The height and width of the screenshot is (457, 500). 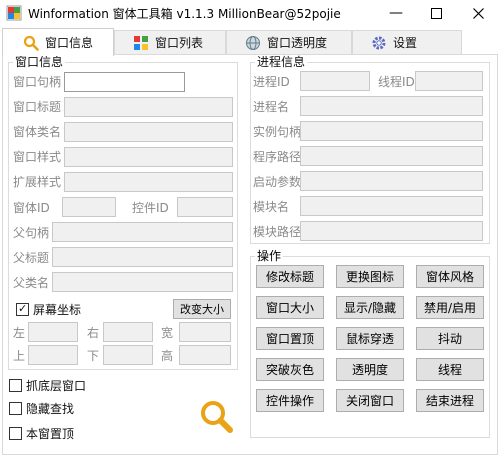 I want to click on program-path-field, so click(x=391, y=156).